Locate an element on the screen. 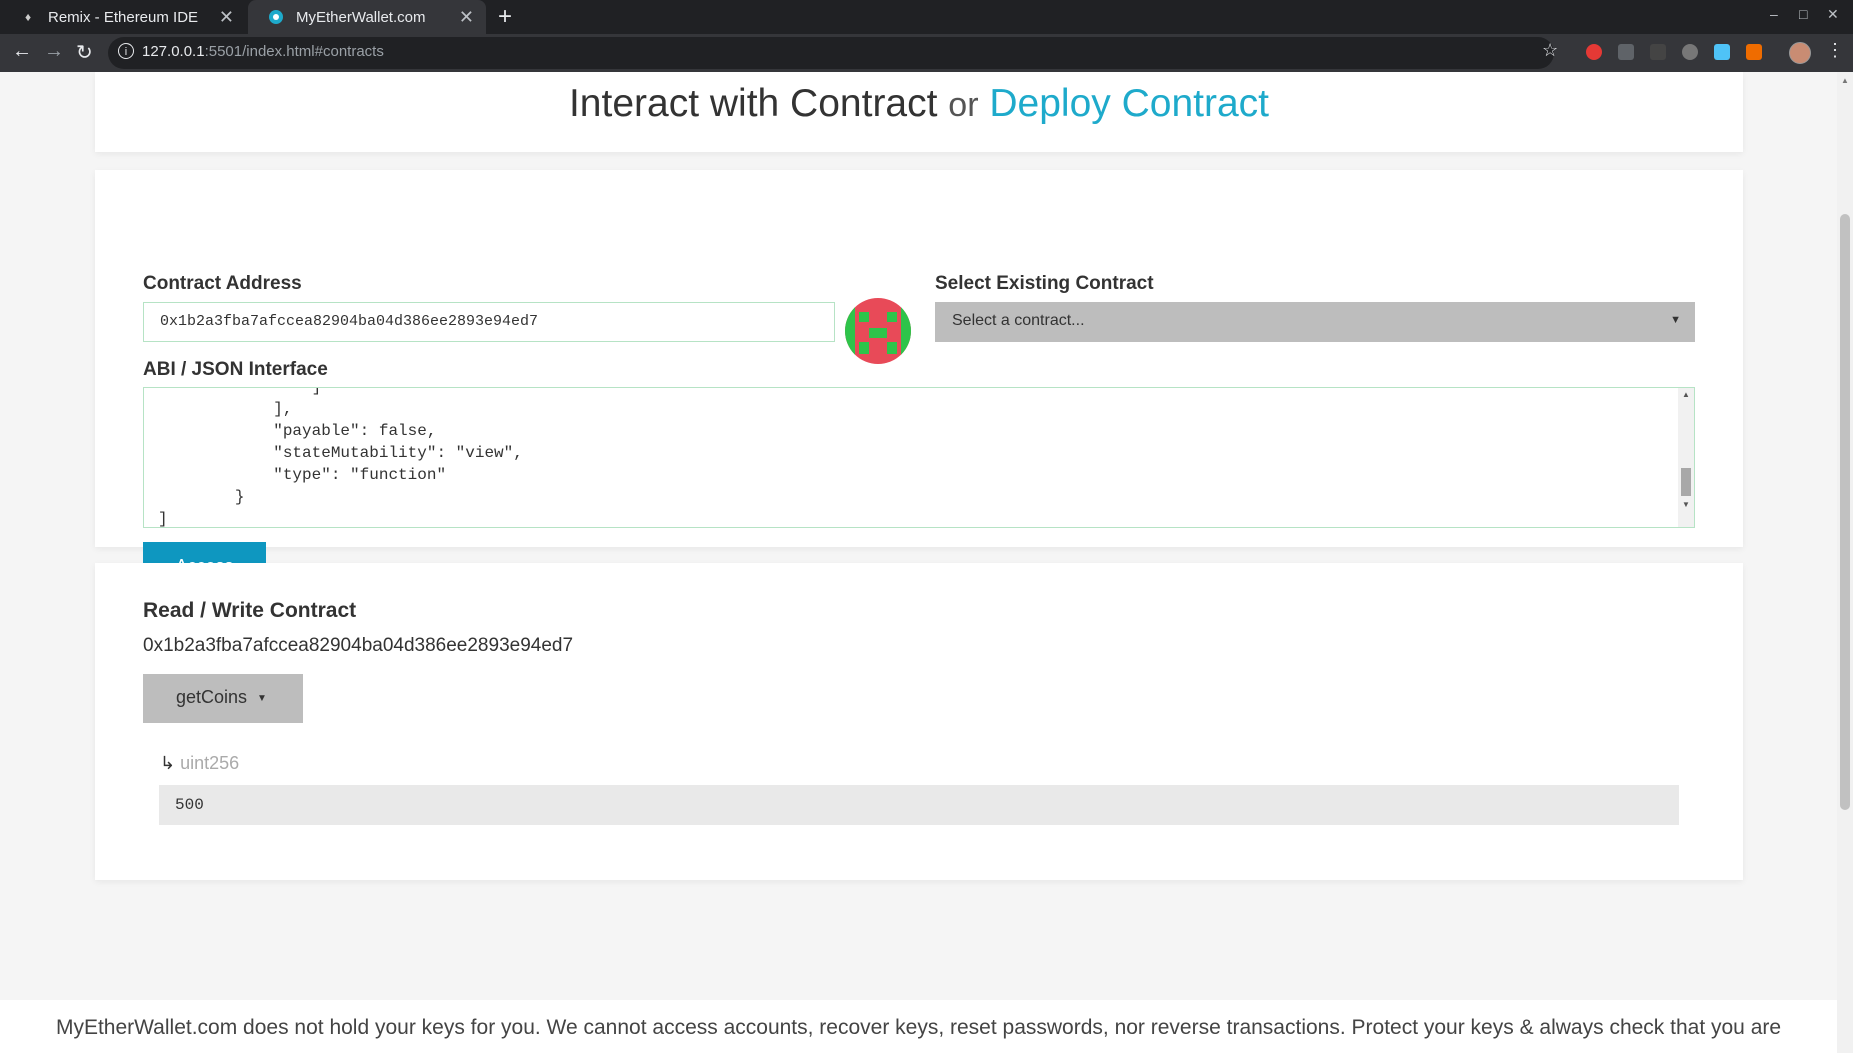  output-label: ↳ uint256 is located at coordinates (199, 763).